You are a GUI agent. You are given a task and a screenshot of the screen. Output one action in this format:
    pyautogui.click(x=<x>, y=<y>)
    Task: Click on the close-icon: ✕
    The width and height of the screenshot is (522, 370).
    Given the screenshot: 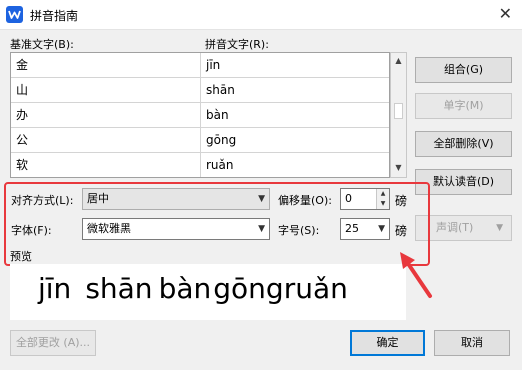 What is the action you would take?
    pyautogui.click(x=505, y=13)
    